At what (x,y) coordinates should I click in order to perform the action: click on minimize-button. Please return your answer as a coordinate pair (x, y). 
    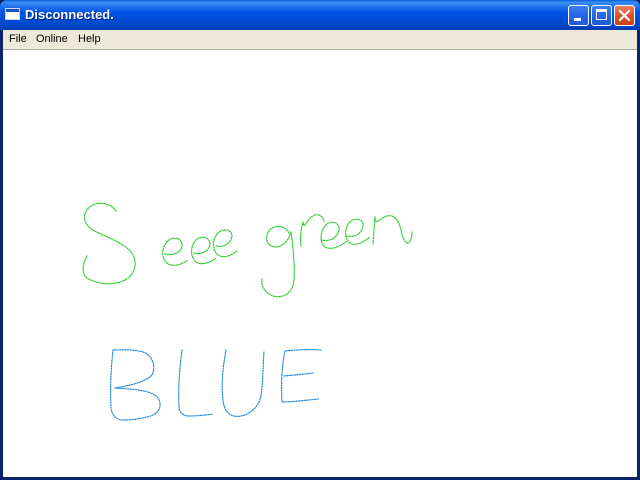
    Looking at the image, I should click on (578, 15).